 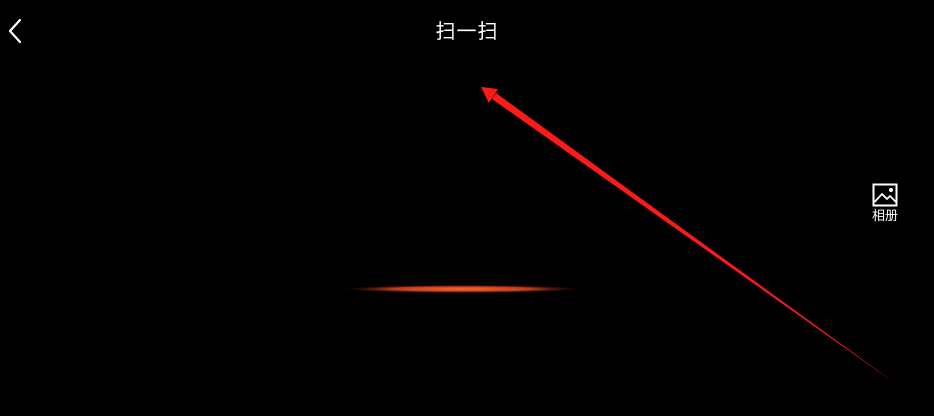 What do you see at coordinates (884, 216) in the screenshot?
I see `album-label: 相册` at bounding box center [884, 216].